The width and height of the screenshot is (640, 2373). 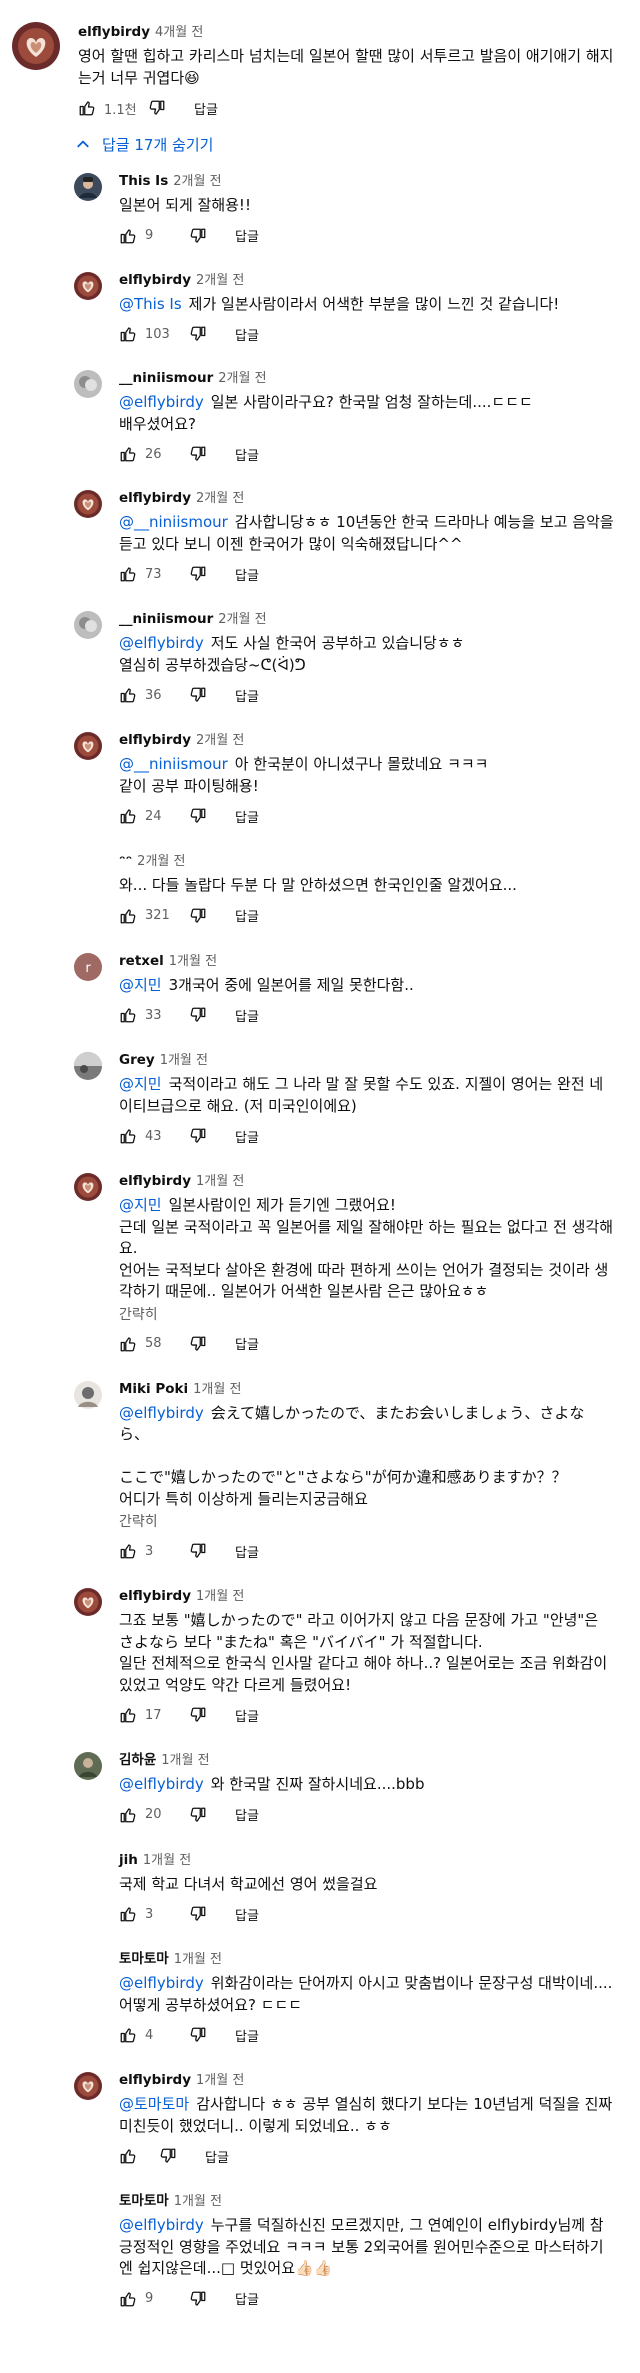 What do you see at coordinates (143, 181) in the screenshot?
I see `author-name: This Is` at bounding box center [143, 181].